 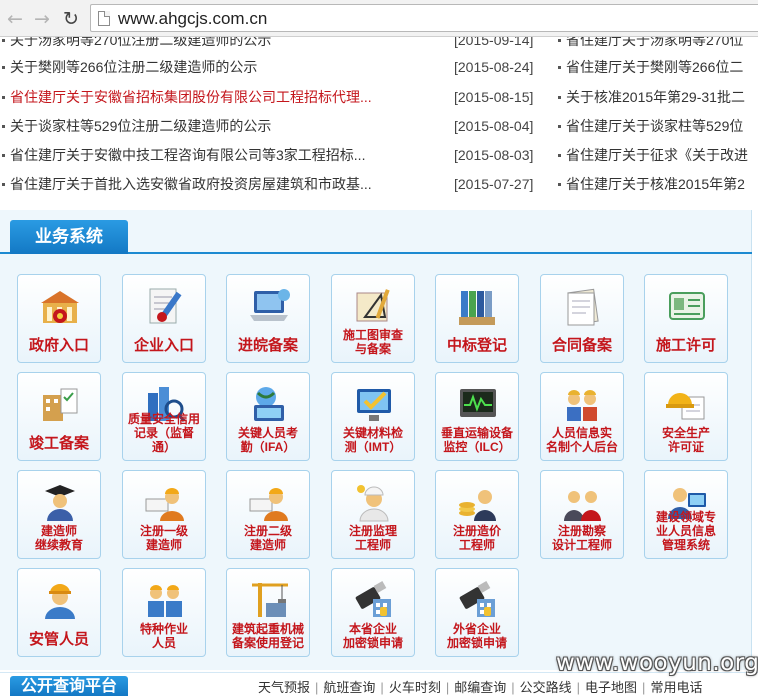 I want to click on business-tile: 施工图审查 与备案, so click(x=373, y=318).